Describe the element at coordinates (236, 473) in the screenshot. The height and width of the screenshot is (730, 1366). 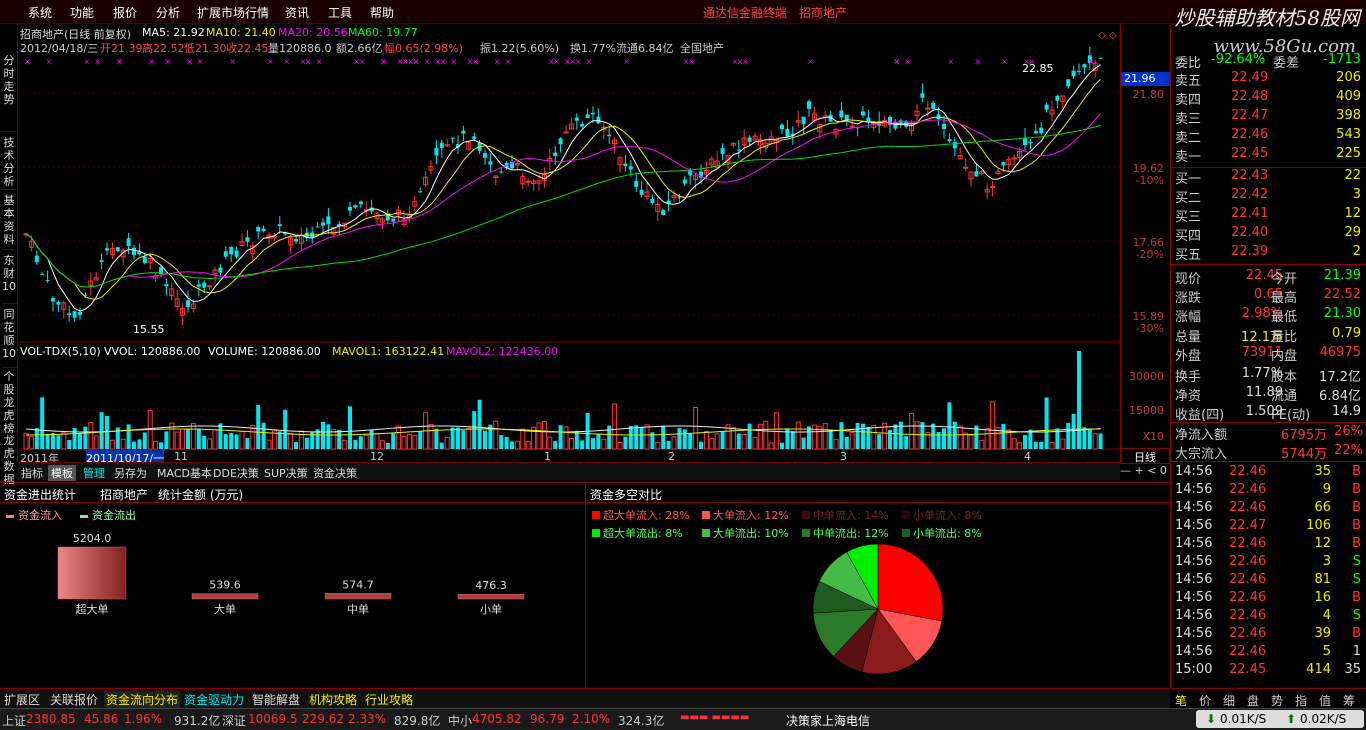
I see `tab-dde: DDE决策` at that location.